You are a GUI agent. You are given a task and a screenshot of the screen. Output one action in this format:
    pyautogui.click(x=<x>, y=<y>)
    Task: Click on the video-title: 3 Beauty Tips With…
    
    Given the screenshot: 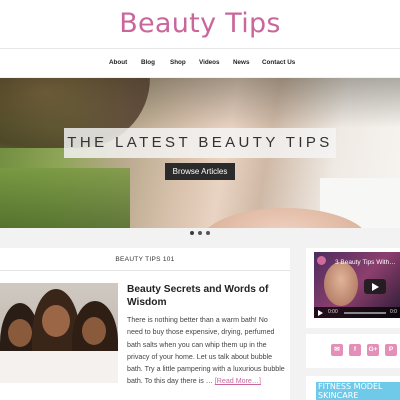 What is the action you would take?
    pyautogui.click(x=365, y=262)
    